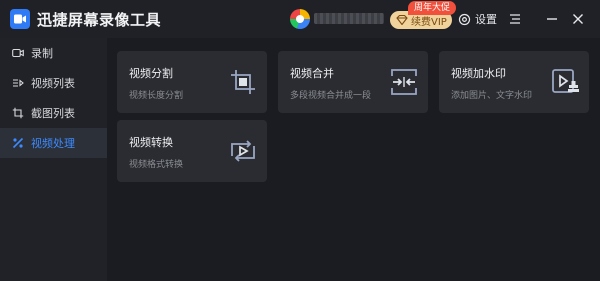  I want to click on sidebar-item-label: 视频处理, so click(53, 143).